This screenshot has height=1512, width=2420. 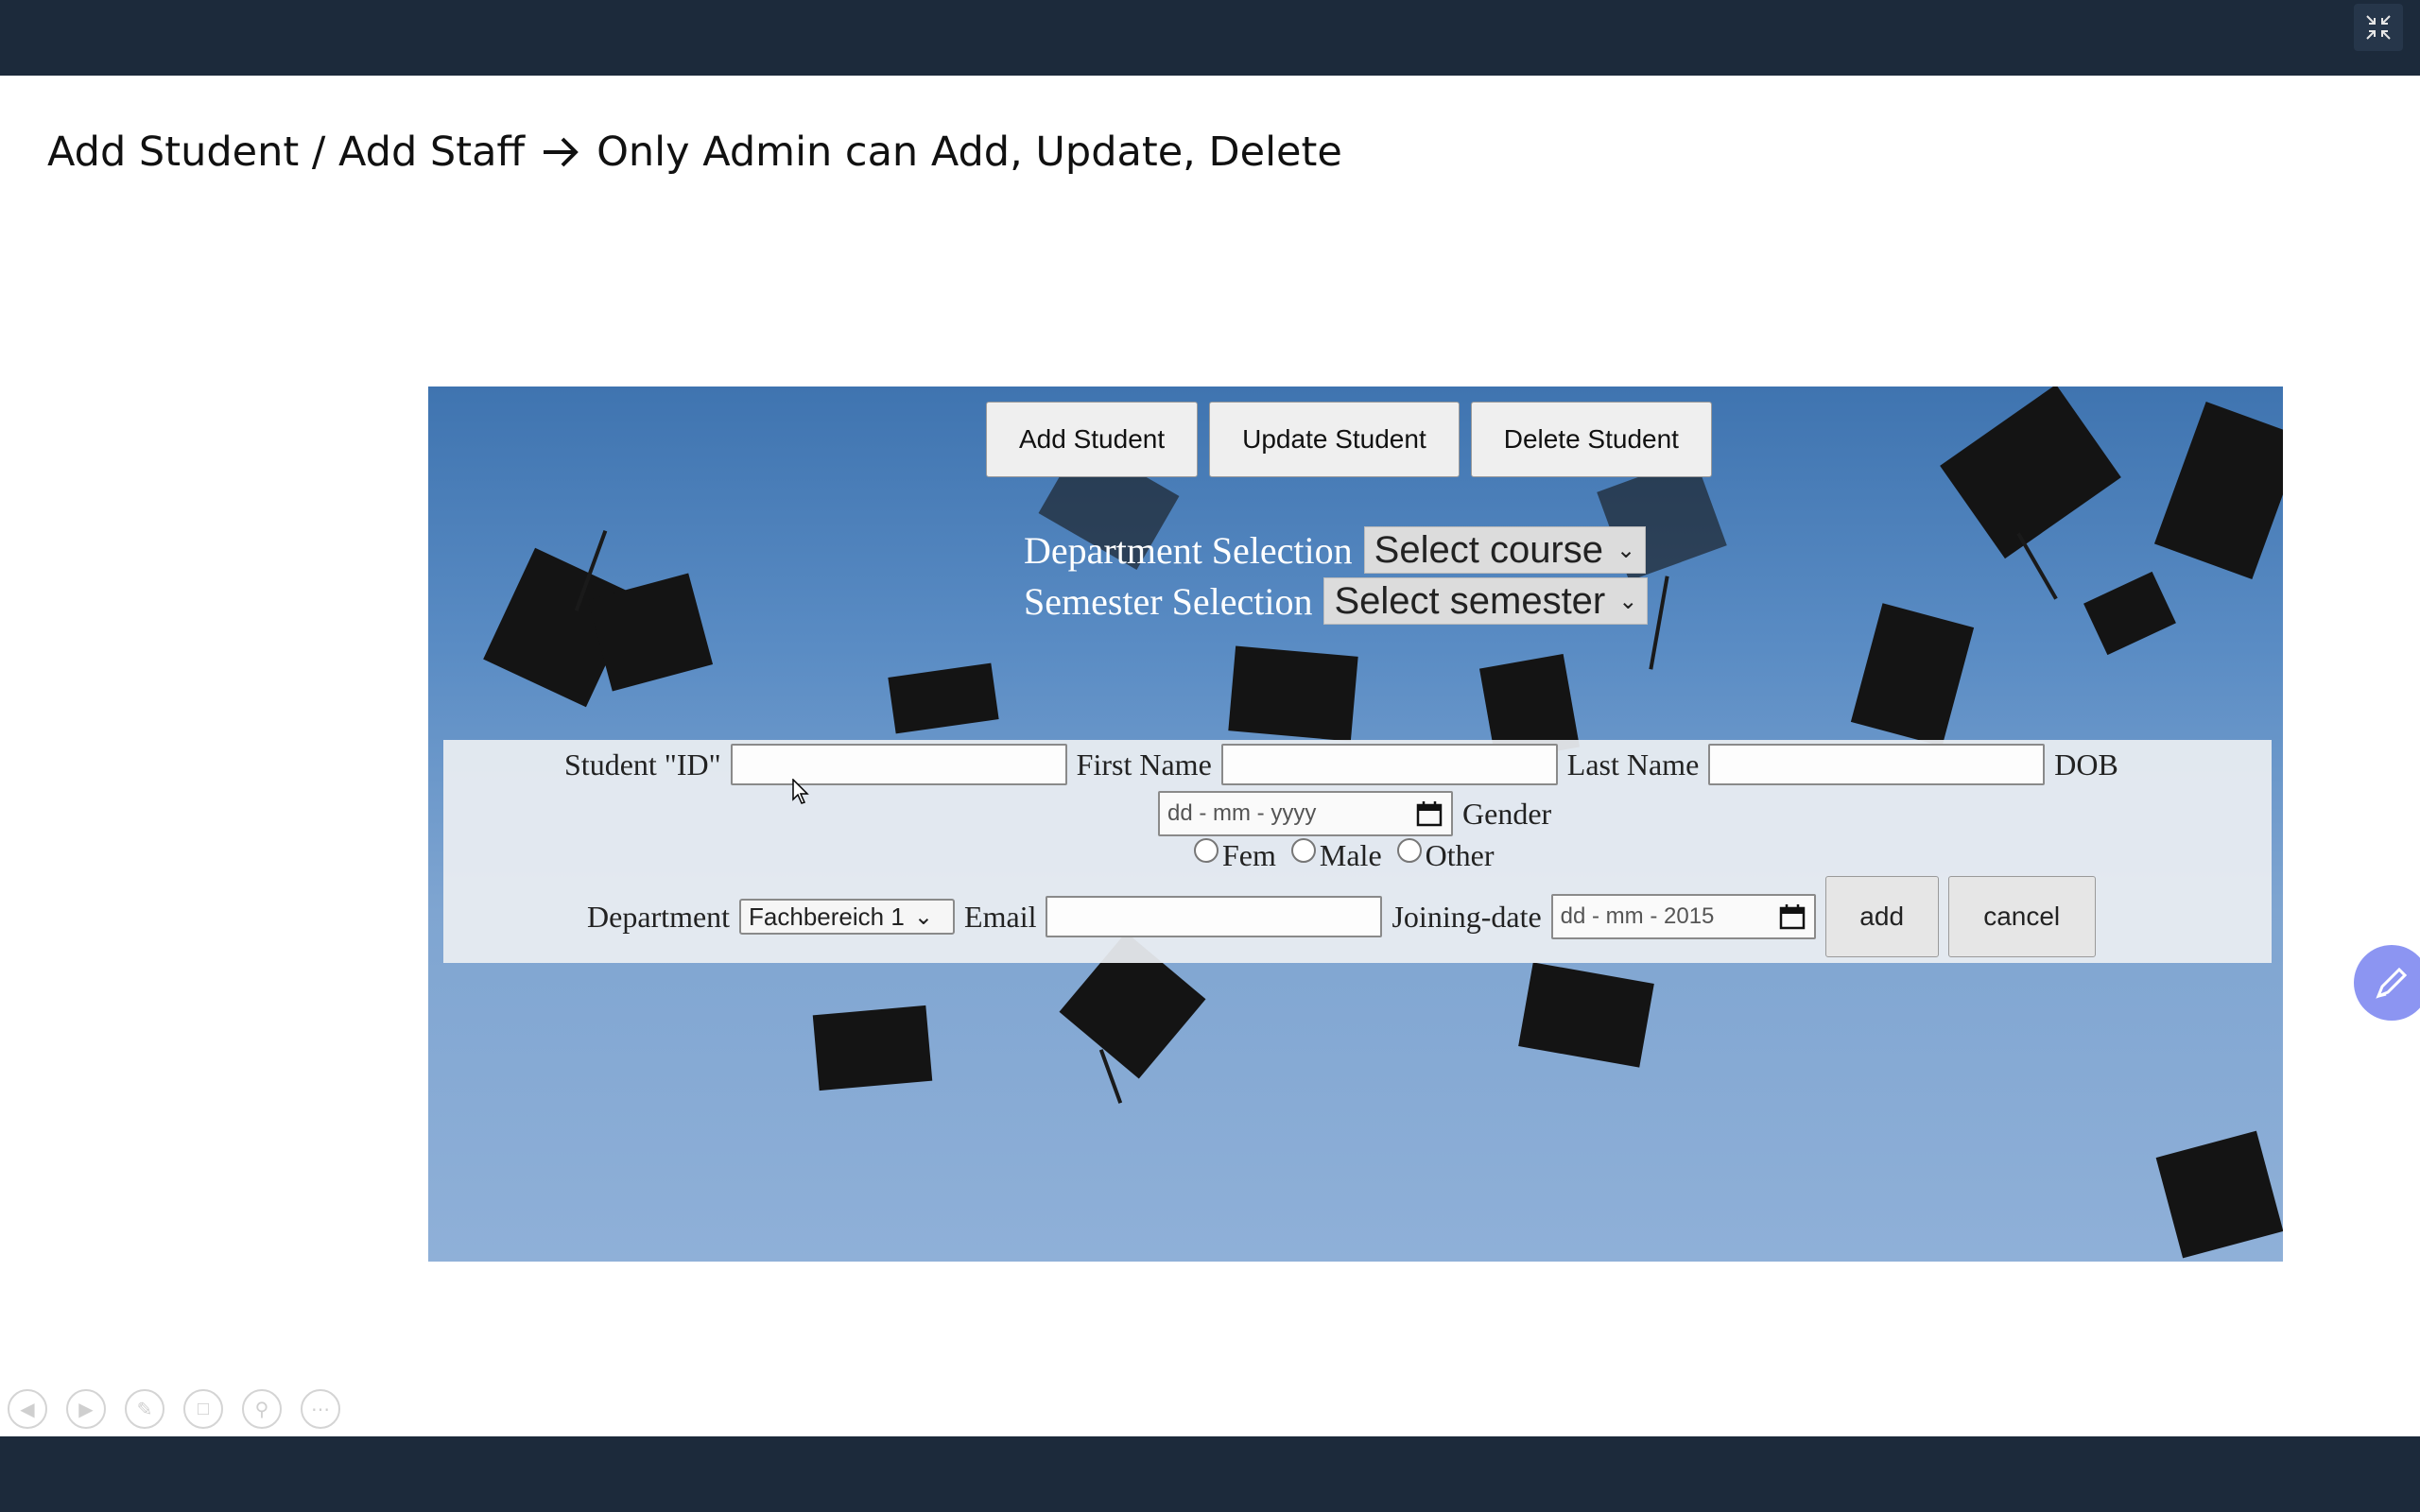 What do you see at coordinates (1507, 813) in the screenshot?
I see `gender-label: Gender` at bounding box center [1507, 813].